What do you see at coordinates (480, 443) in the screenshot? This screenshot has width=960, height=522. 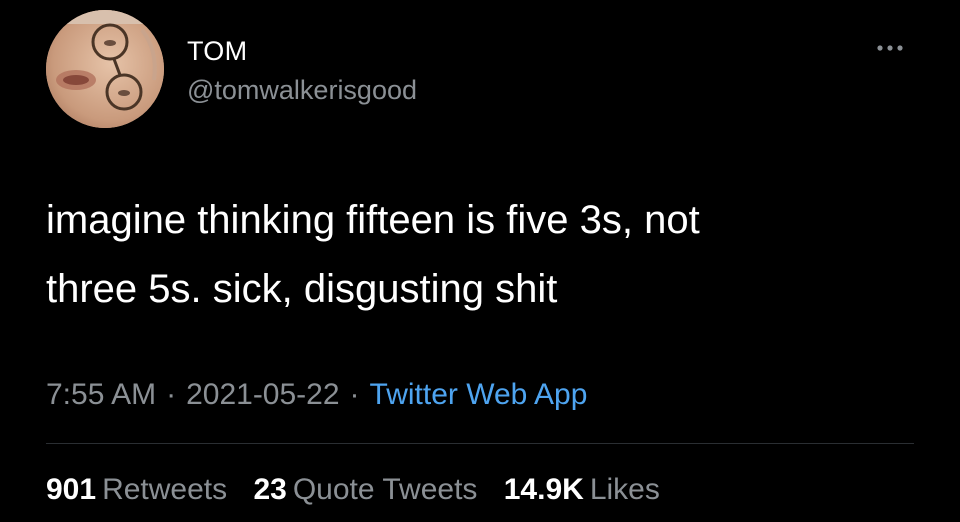 I see `divider` at bounding box center [480, 443].